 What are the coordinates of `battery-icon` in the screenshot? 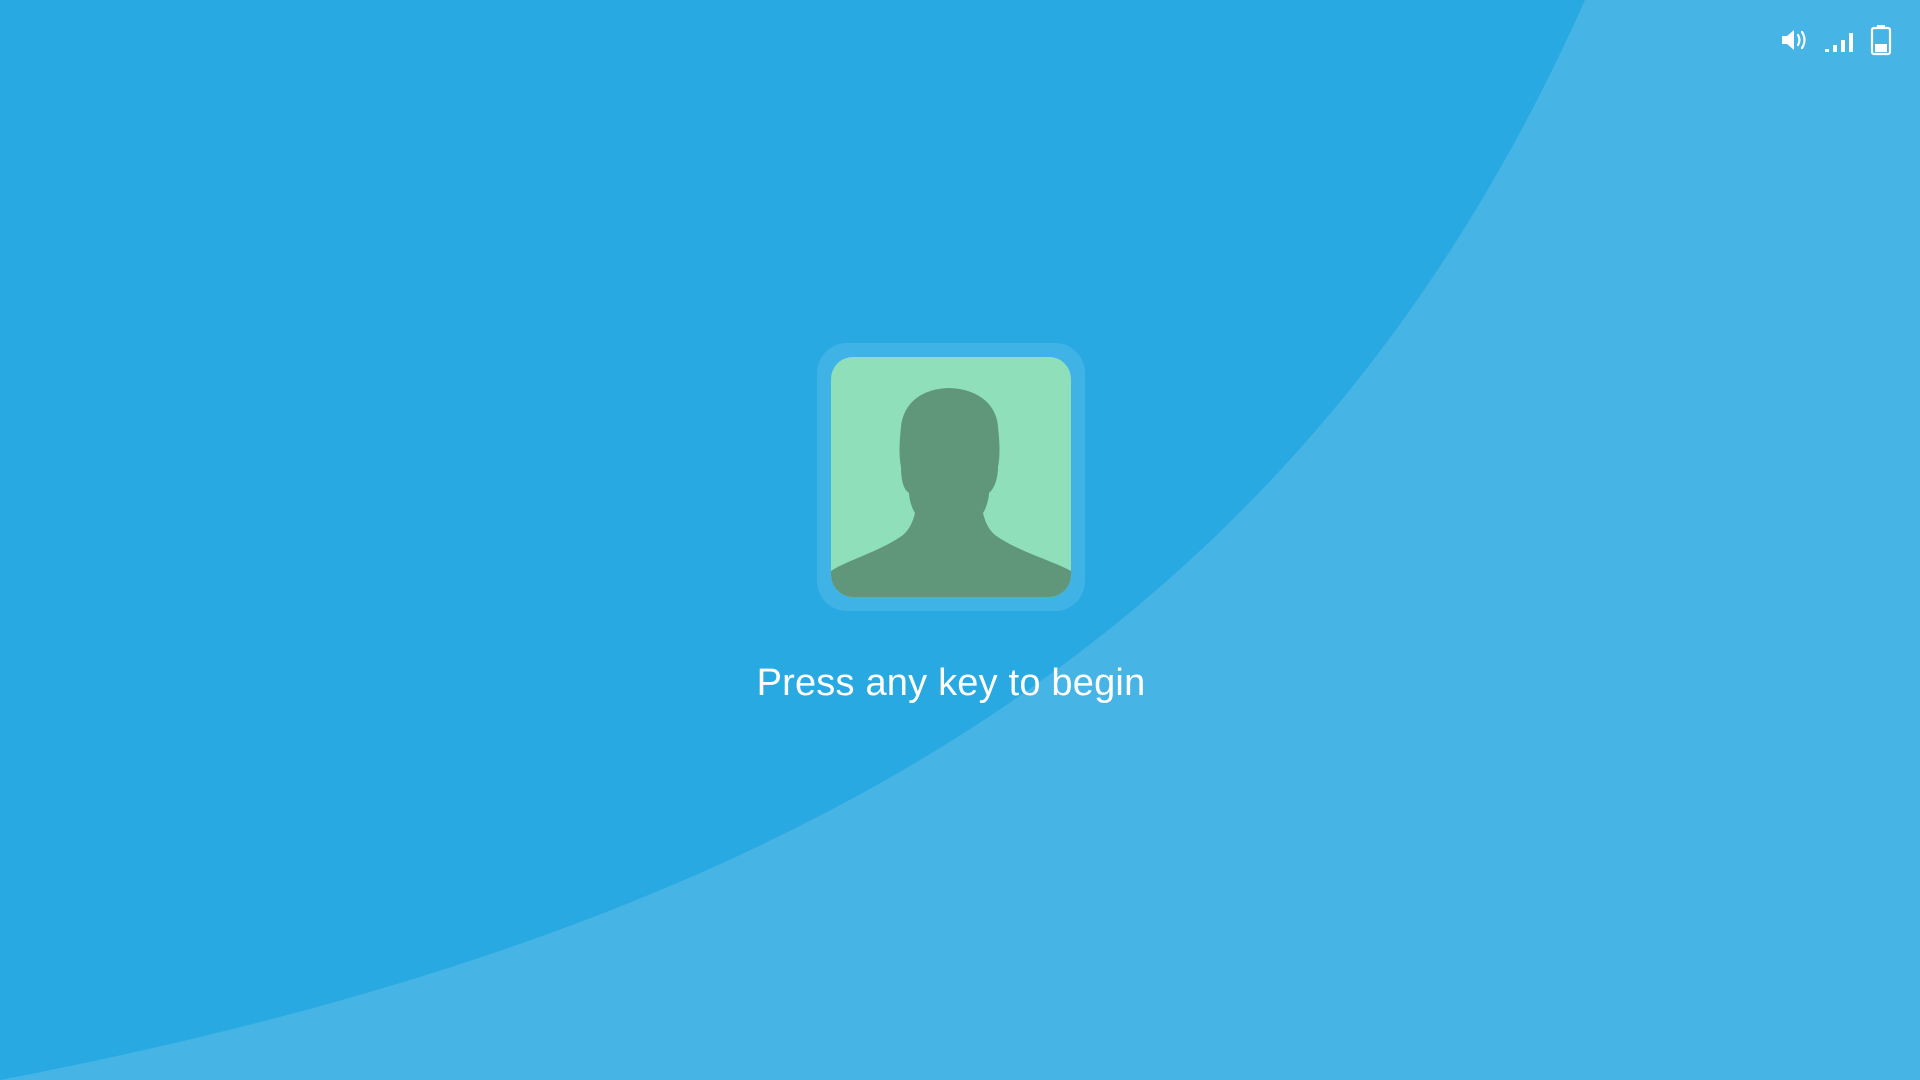 It's located at (1881, 40).